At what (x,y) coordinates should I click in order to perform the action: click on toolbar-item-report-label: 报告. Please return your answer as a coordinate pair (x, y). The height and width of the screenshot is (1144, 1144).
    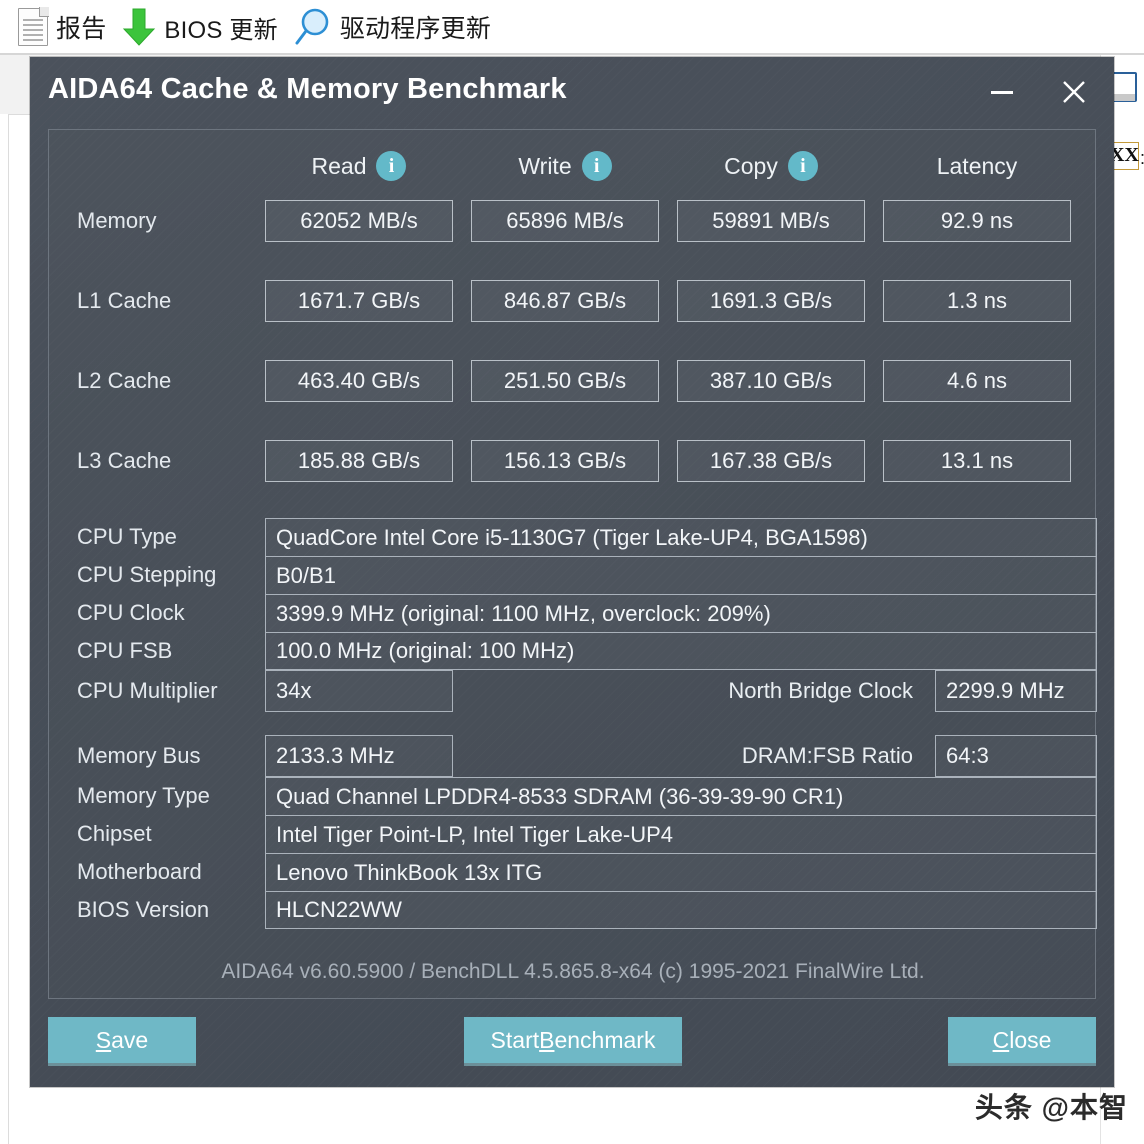
    Looking at the image, I should click on (81, 29).